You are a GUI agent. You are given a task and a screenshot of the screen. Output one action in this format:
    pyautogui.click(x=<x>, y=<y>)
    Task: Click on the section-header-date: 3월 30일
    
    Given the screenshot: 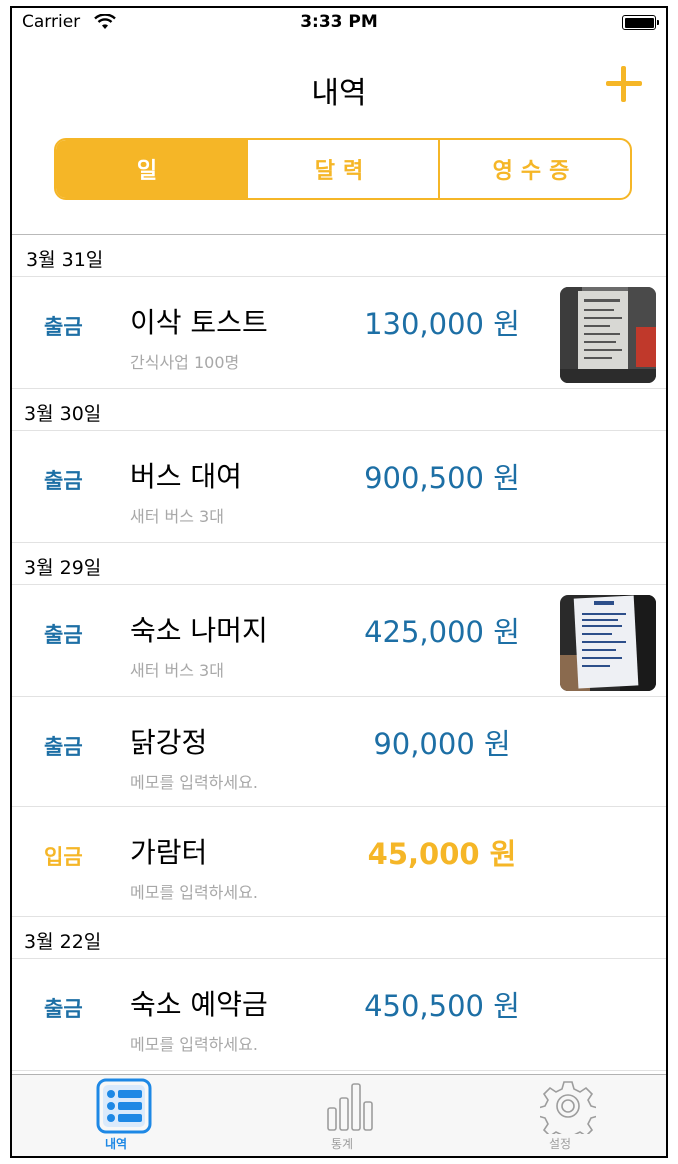 What is the action you would take?
    pyautogui.click(x=339, y=410)
    